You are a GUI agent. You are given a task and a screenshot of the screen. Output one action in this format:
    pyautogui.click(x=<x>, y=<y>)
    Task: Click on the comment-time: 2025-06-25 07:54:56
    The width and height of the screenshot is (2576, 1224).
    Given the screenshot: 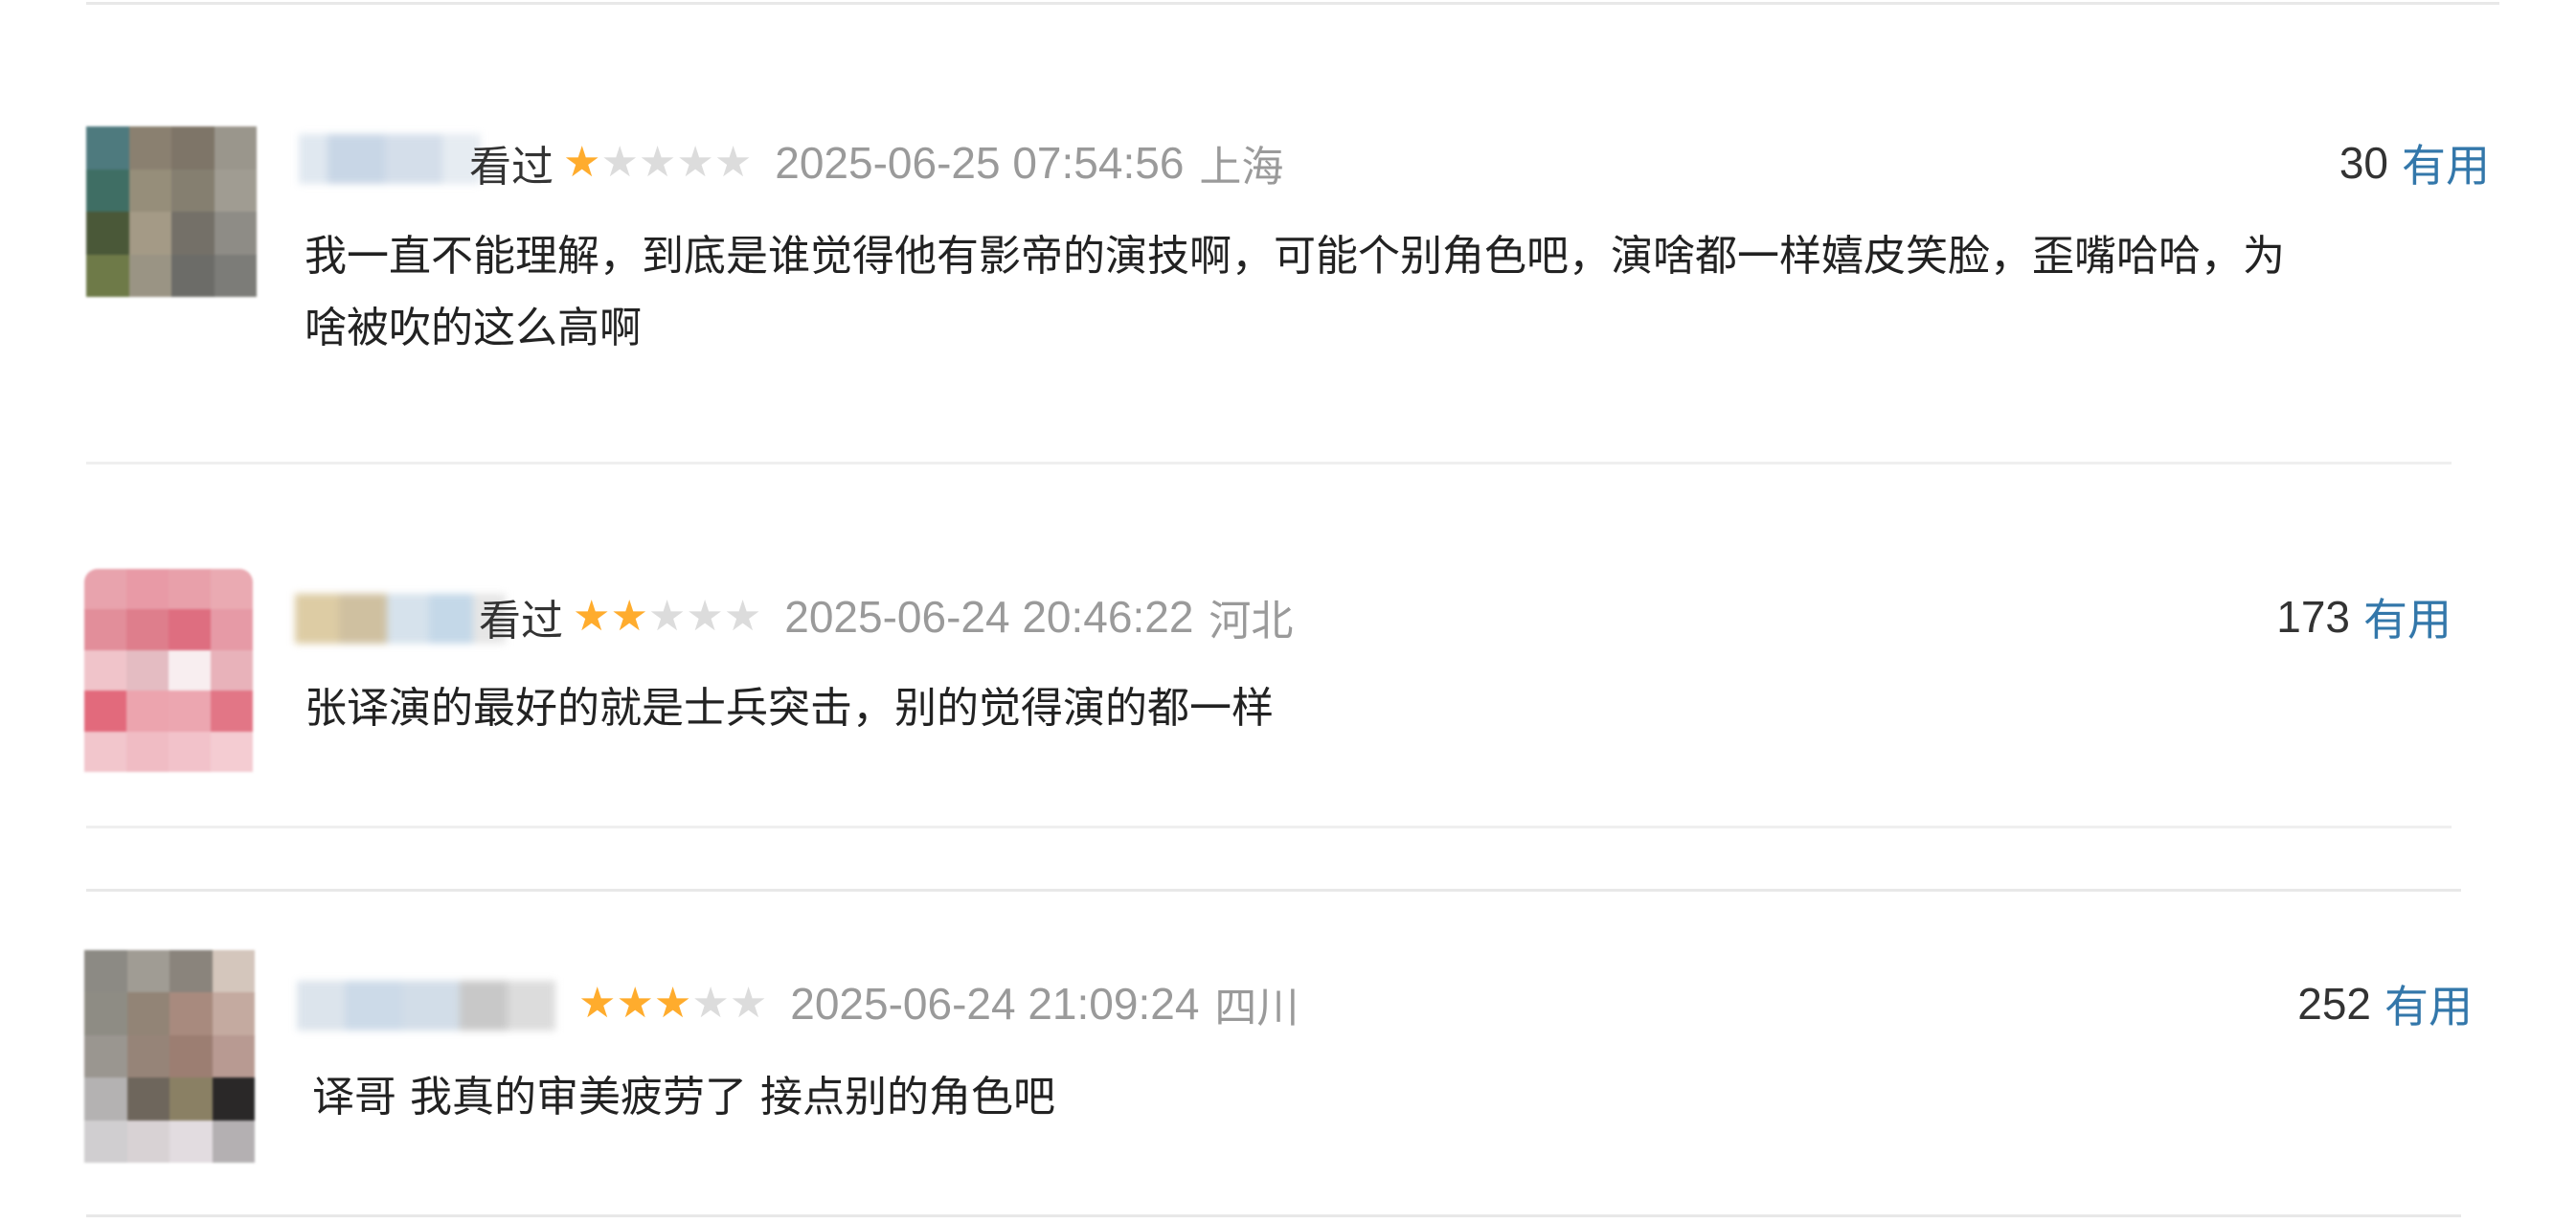 What is the action you would take?
    pyautogui.click(x=980, y=163)
    